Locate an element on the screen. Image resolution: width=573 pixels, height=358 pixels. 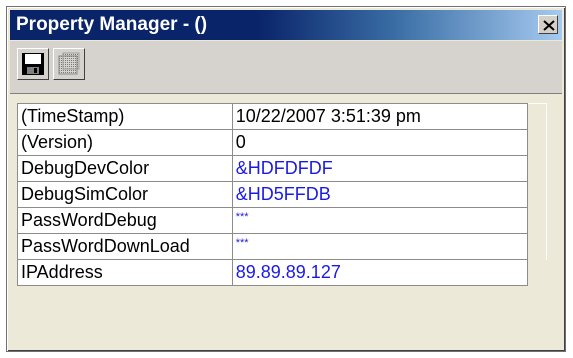
property-row: DebugDevColor &HDFDFDF is located at coordinates (282, 168).